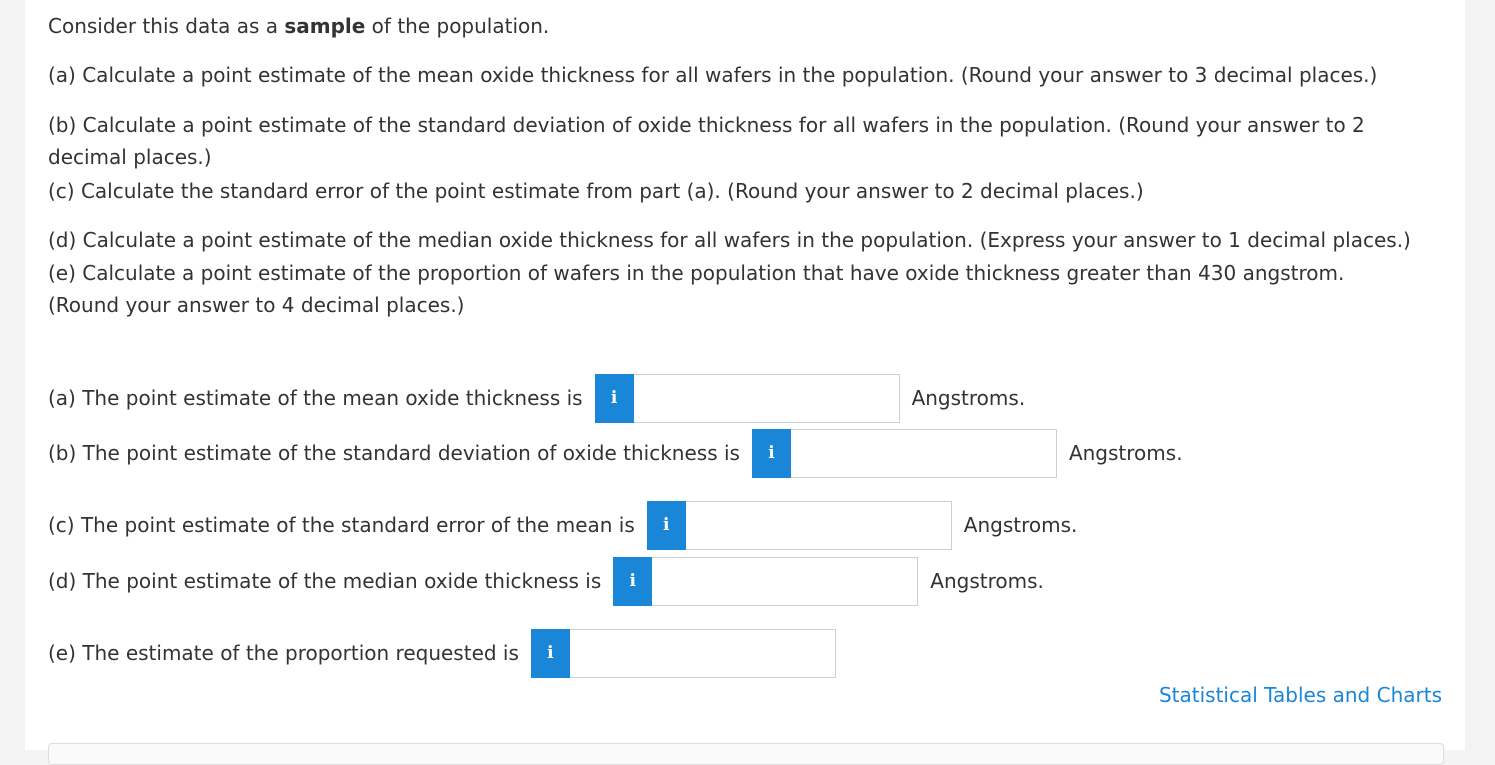 This screenshot has width=1495, height=765. I want to click on question-b-line2: decimal places.), so click(130, 157).